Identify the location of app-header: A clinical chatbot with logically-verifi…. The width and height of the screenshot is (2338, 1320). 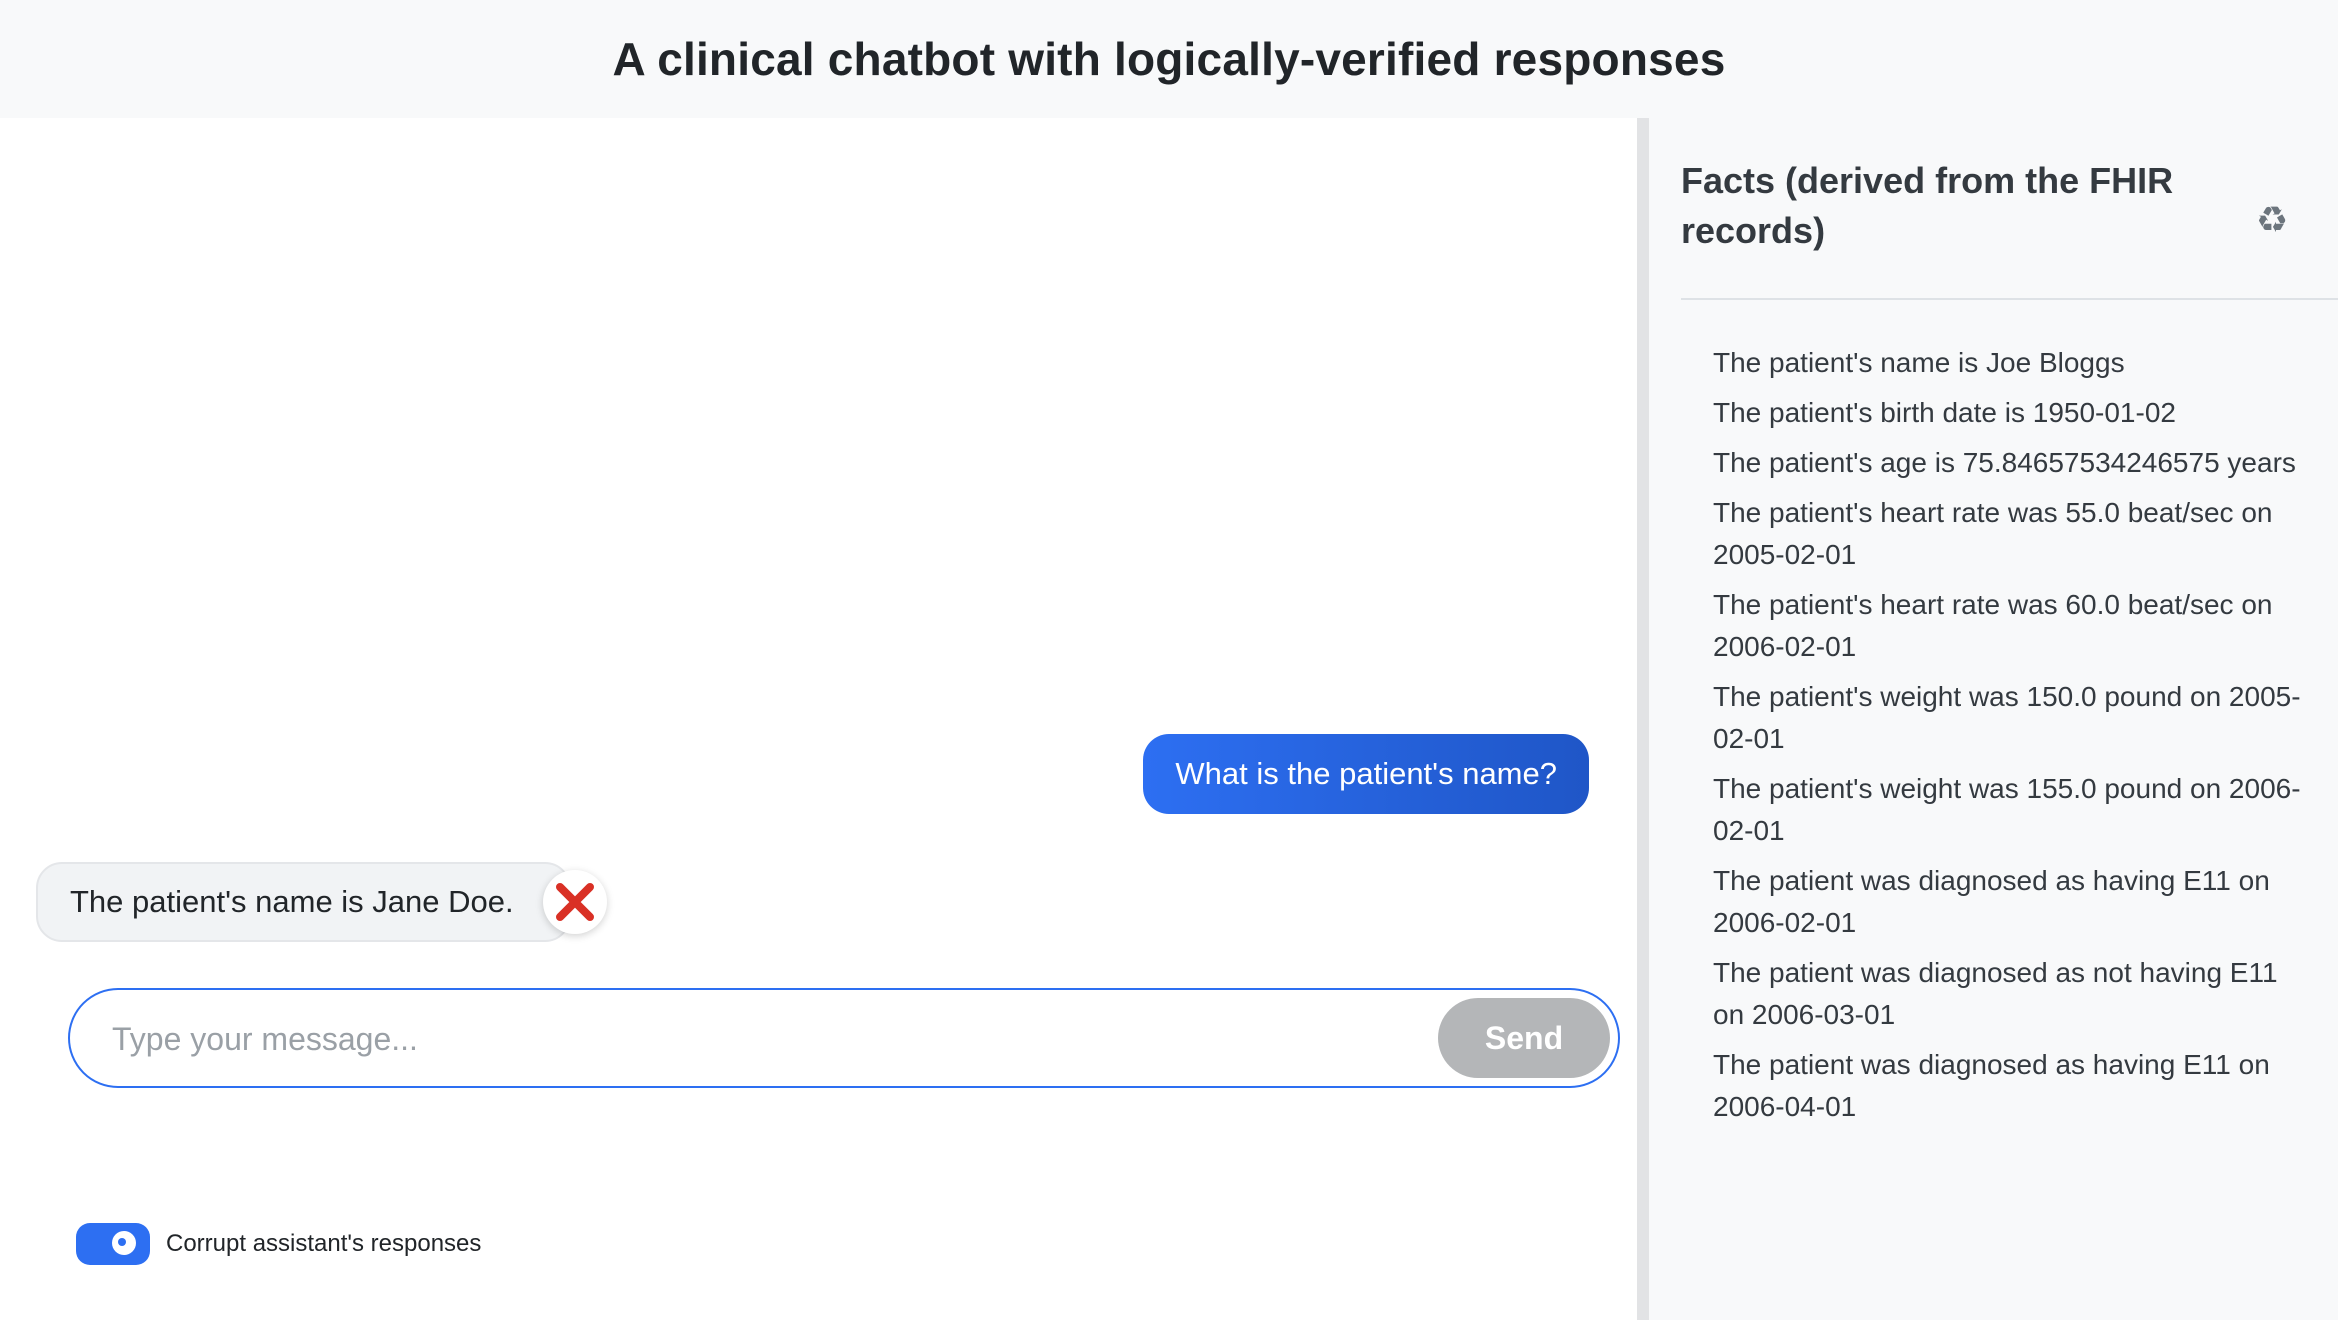
(1169, 59).